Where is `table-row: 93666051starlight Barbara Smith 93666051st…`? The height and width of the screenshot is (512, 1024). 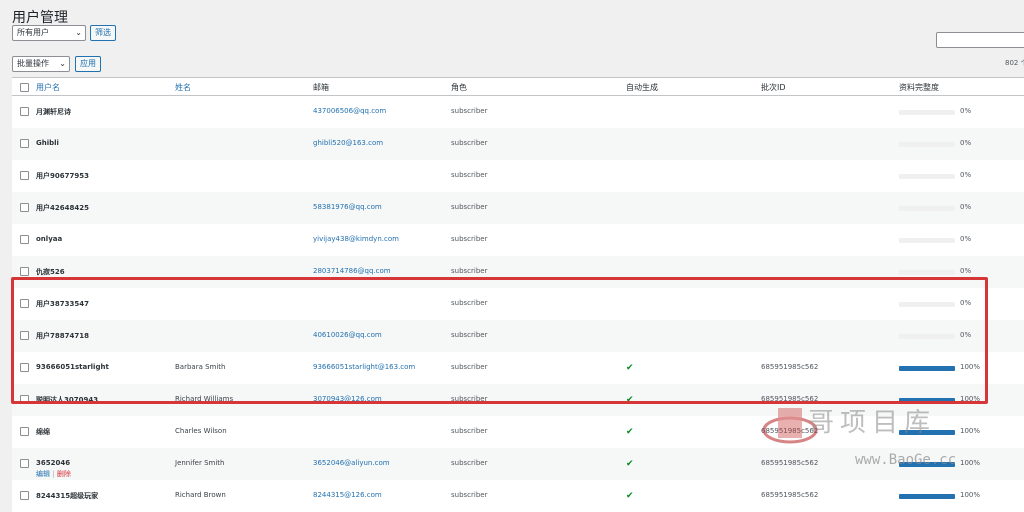
table-row: 93666051starlight Barbara Smith 93666051st… is located at coordinates (518, 368).